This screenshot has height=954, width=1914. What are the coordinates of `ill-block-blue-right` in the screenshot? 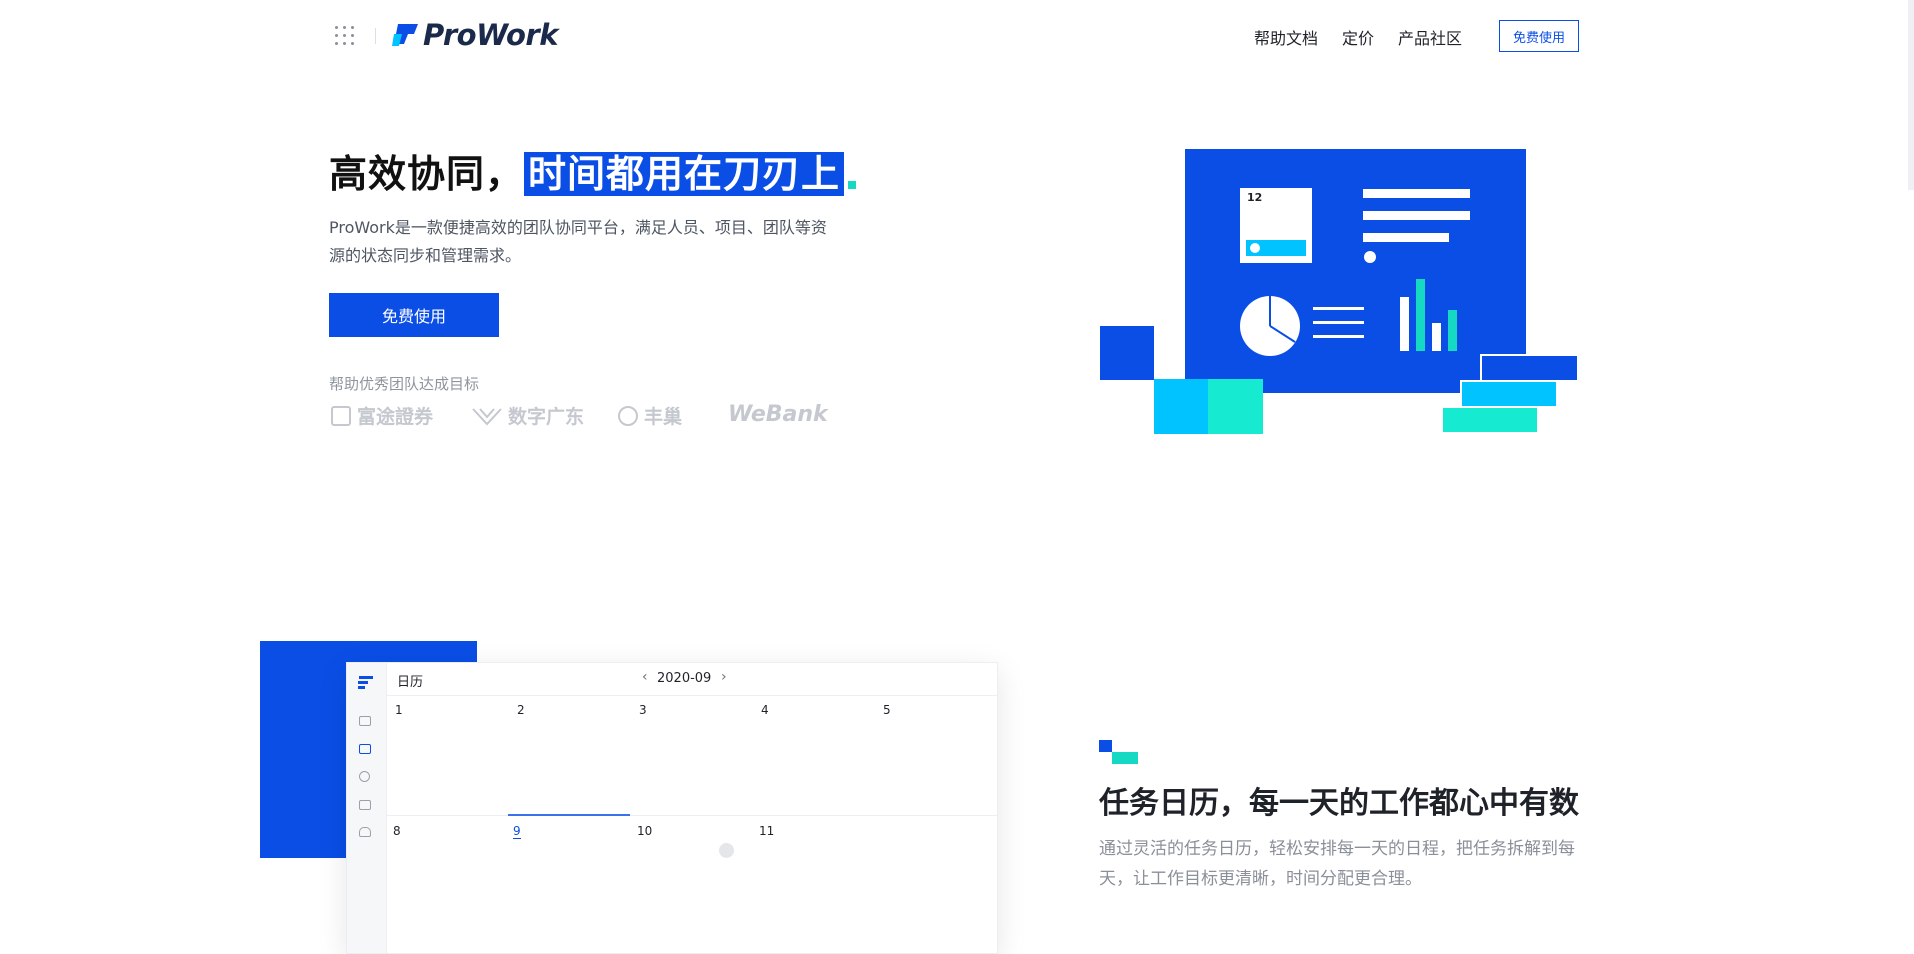 It's located at (1529, 368).